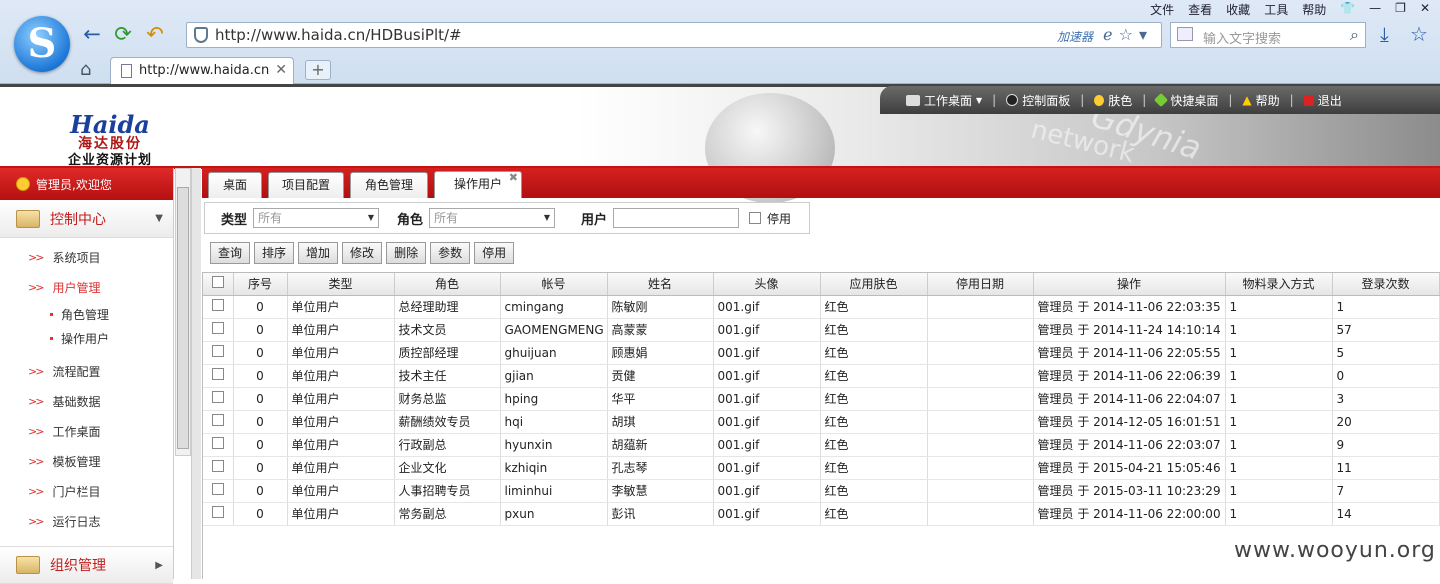  What do you see at coordinates (86, 219) in the screenshot?
I see `sidebar-group-control-center: 控制中心 ▼` at bounding box center [86, 219].